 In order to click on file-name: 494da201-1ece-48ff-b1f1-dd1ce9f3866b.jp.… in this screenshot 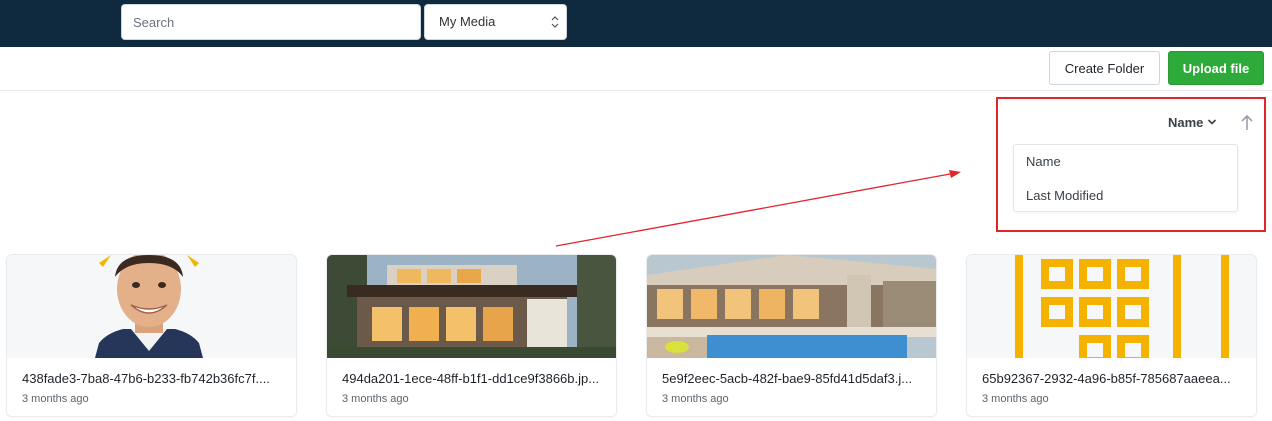, I will do `click(473, 378)`.